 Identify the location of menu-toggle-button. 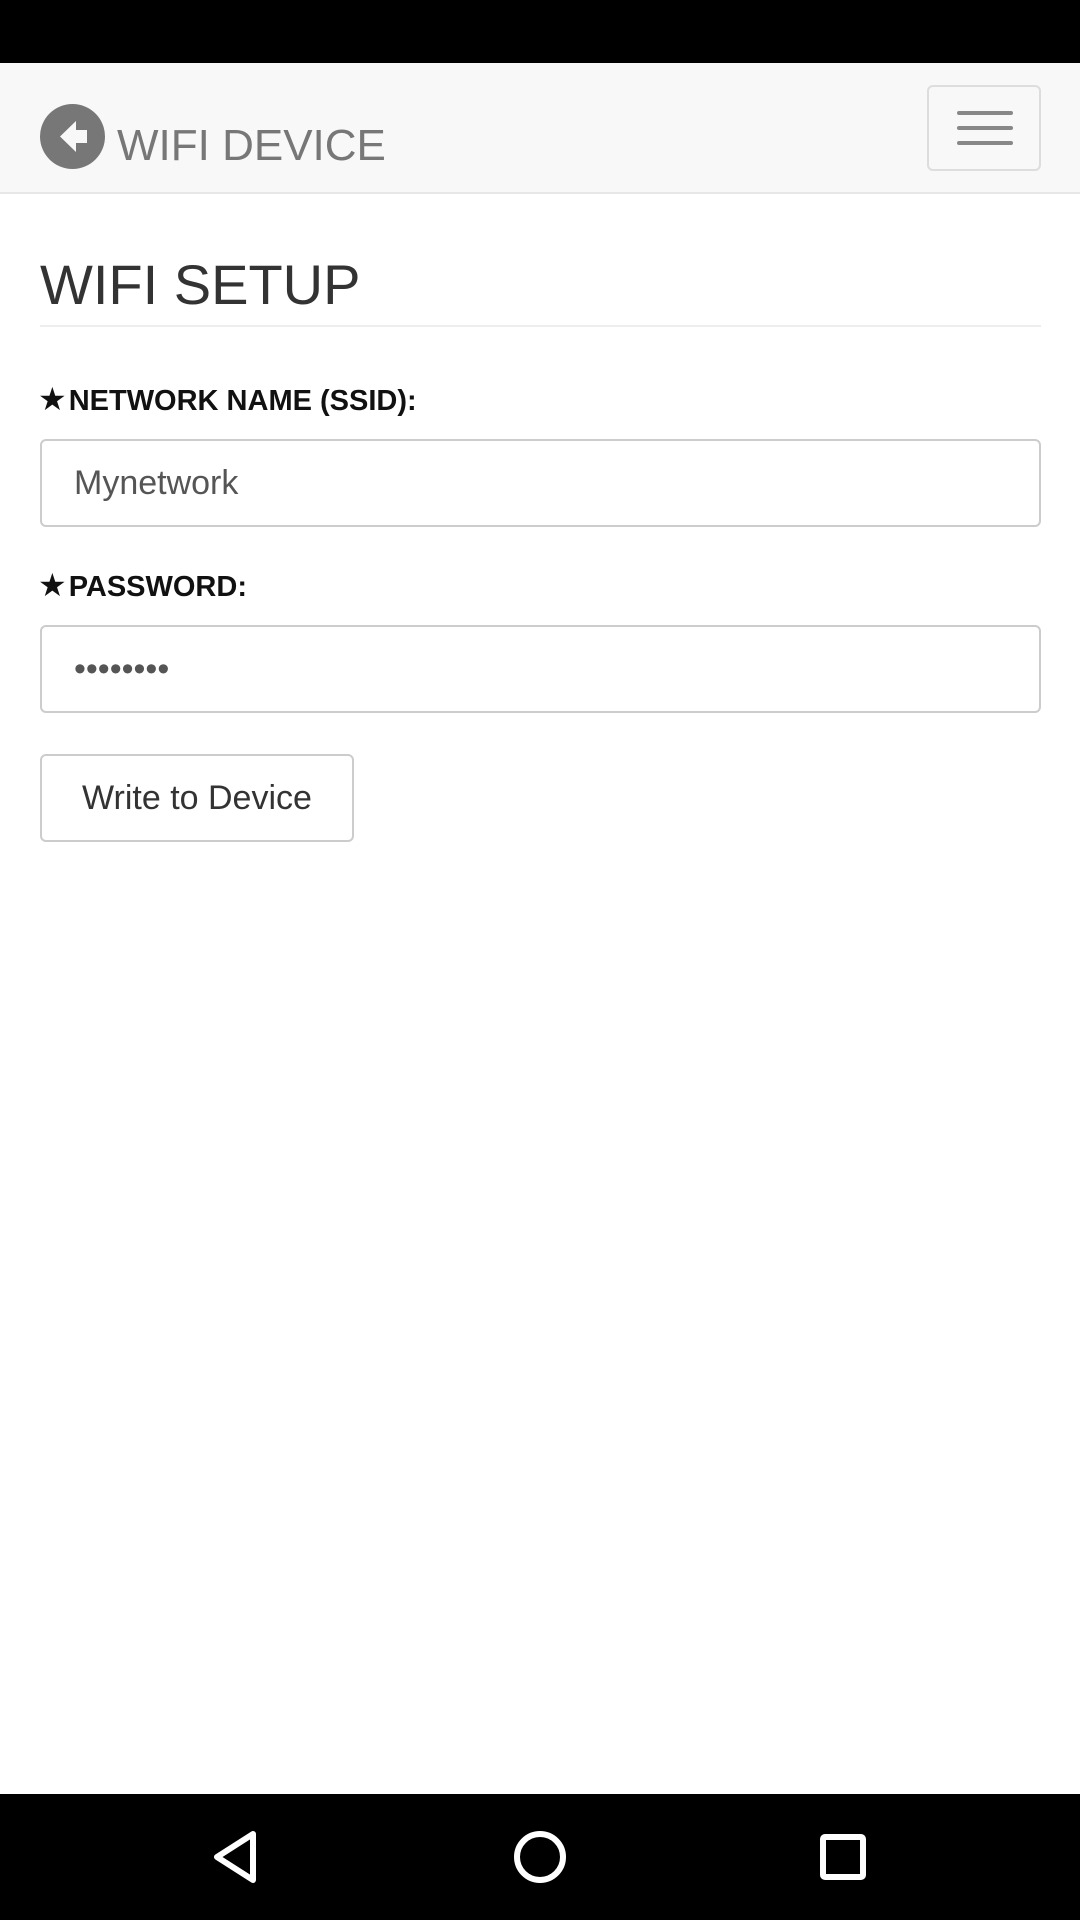
(984, 128).